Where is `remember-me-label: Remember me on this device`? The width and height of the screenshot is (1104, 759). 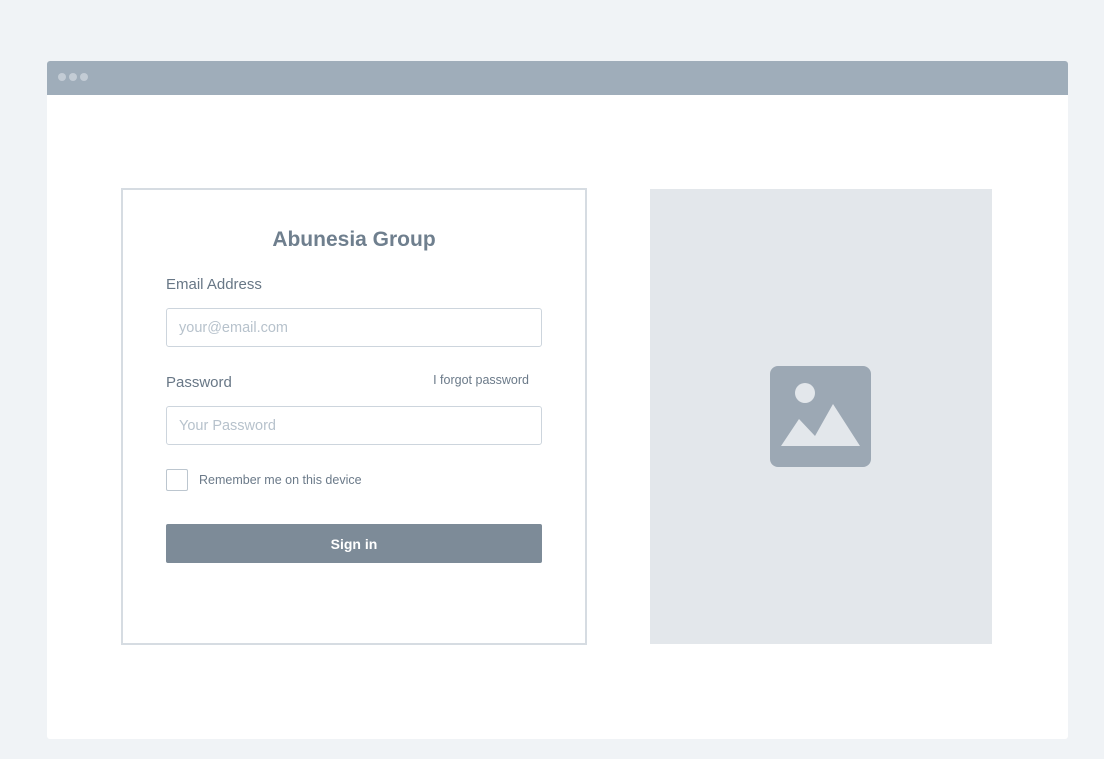 remember-me-label: Remember me on this device is located at coordinates (280, 480).